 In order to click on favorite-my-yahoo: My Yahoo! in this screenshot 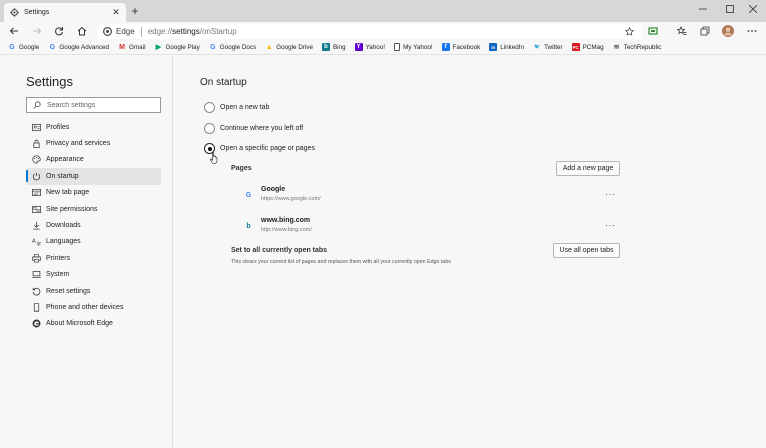, I will do `click(413, 47)`.